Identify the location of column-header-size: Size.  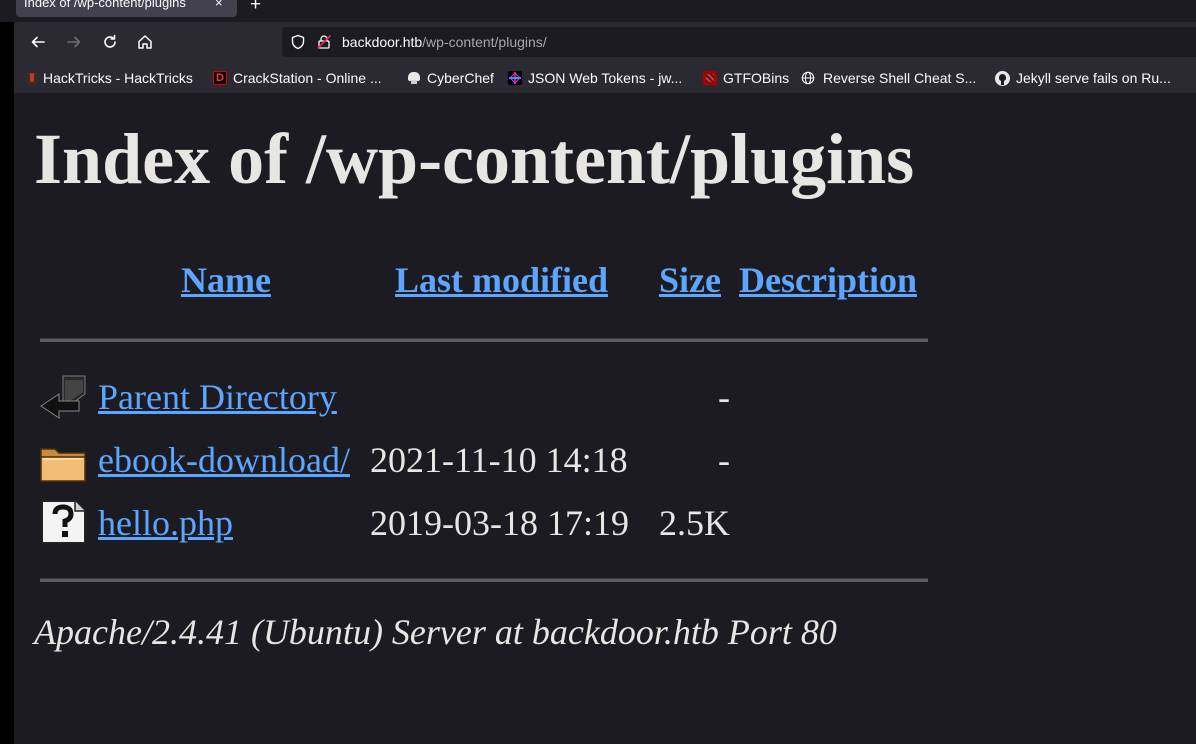
(690, 280).